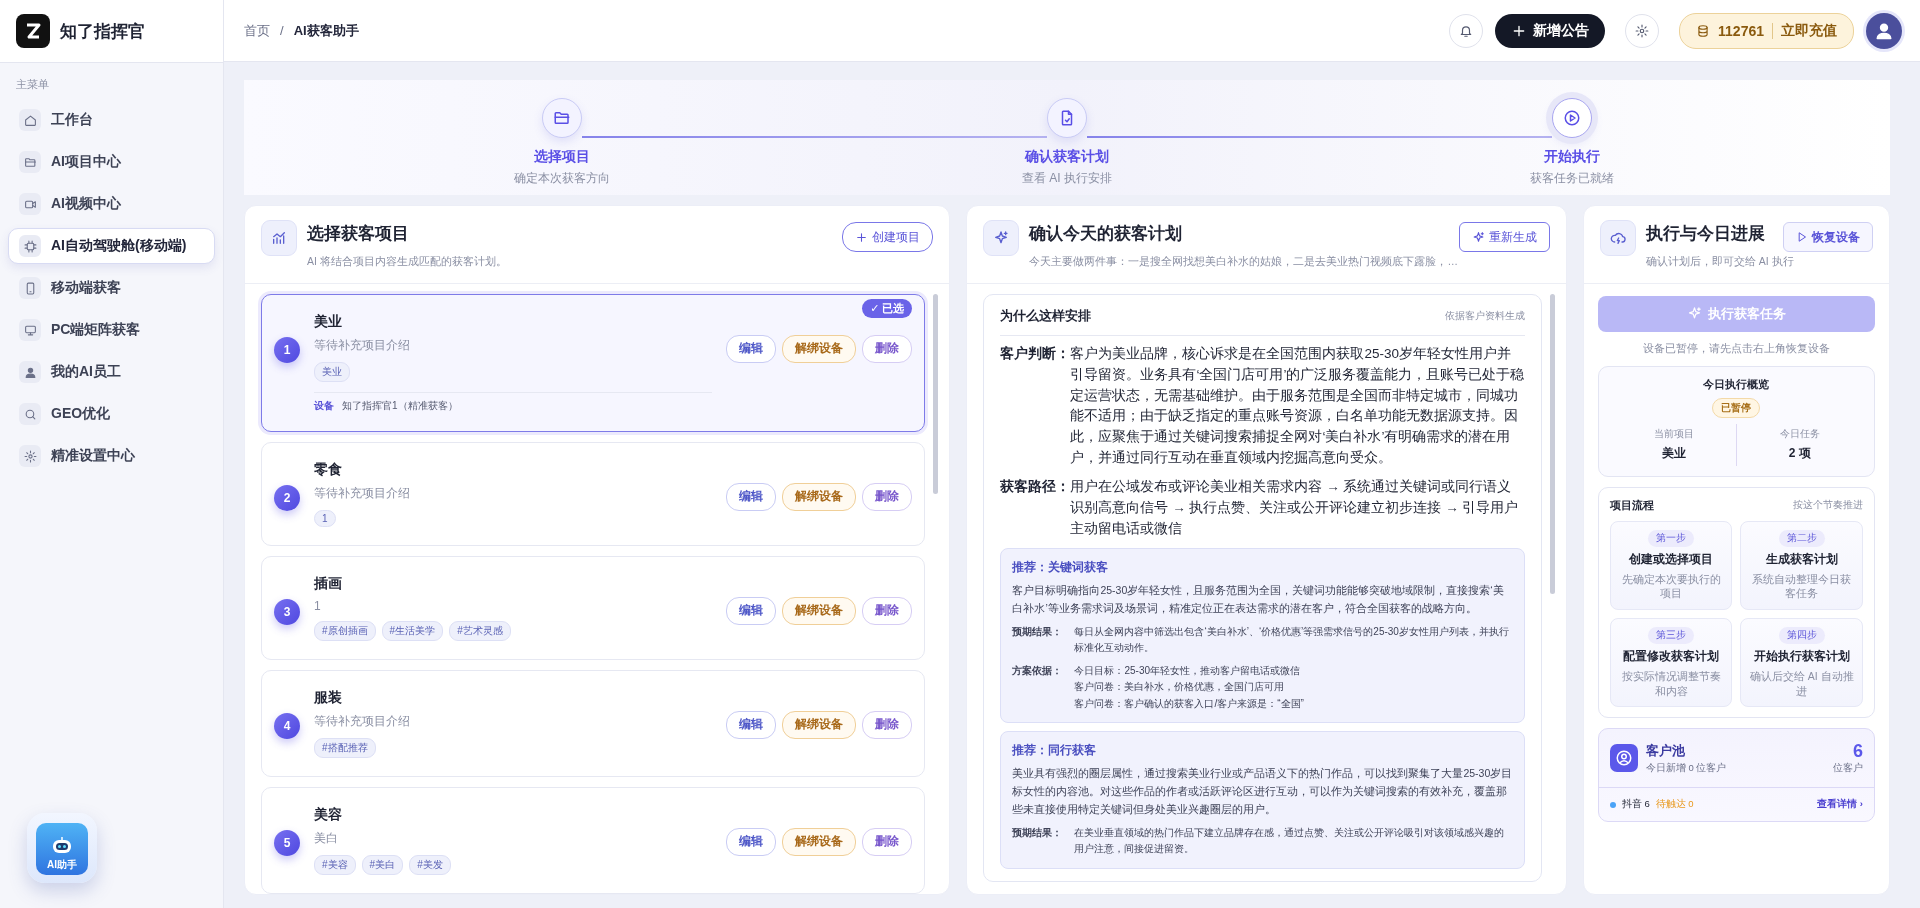 This screenshot has width=1920, height=908. What do you see at coordinates (1848, 769) in the screenshot?
I see `count-unit: 位客户` at bounding box center [1848, 769].